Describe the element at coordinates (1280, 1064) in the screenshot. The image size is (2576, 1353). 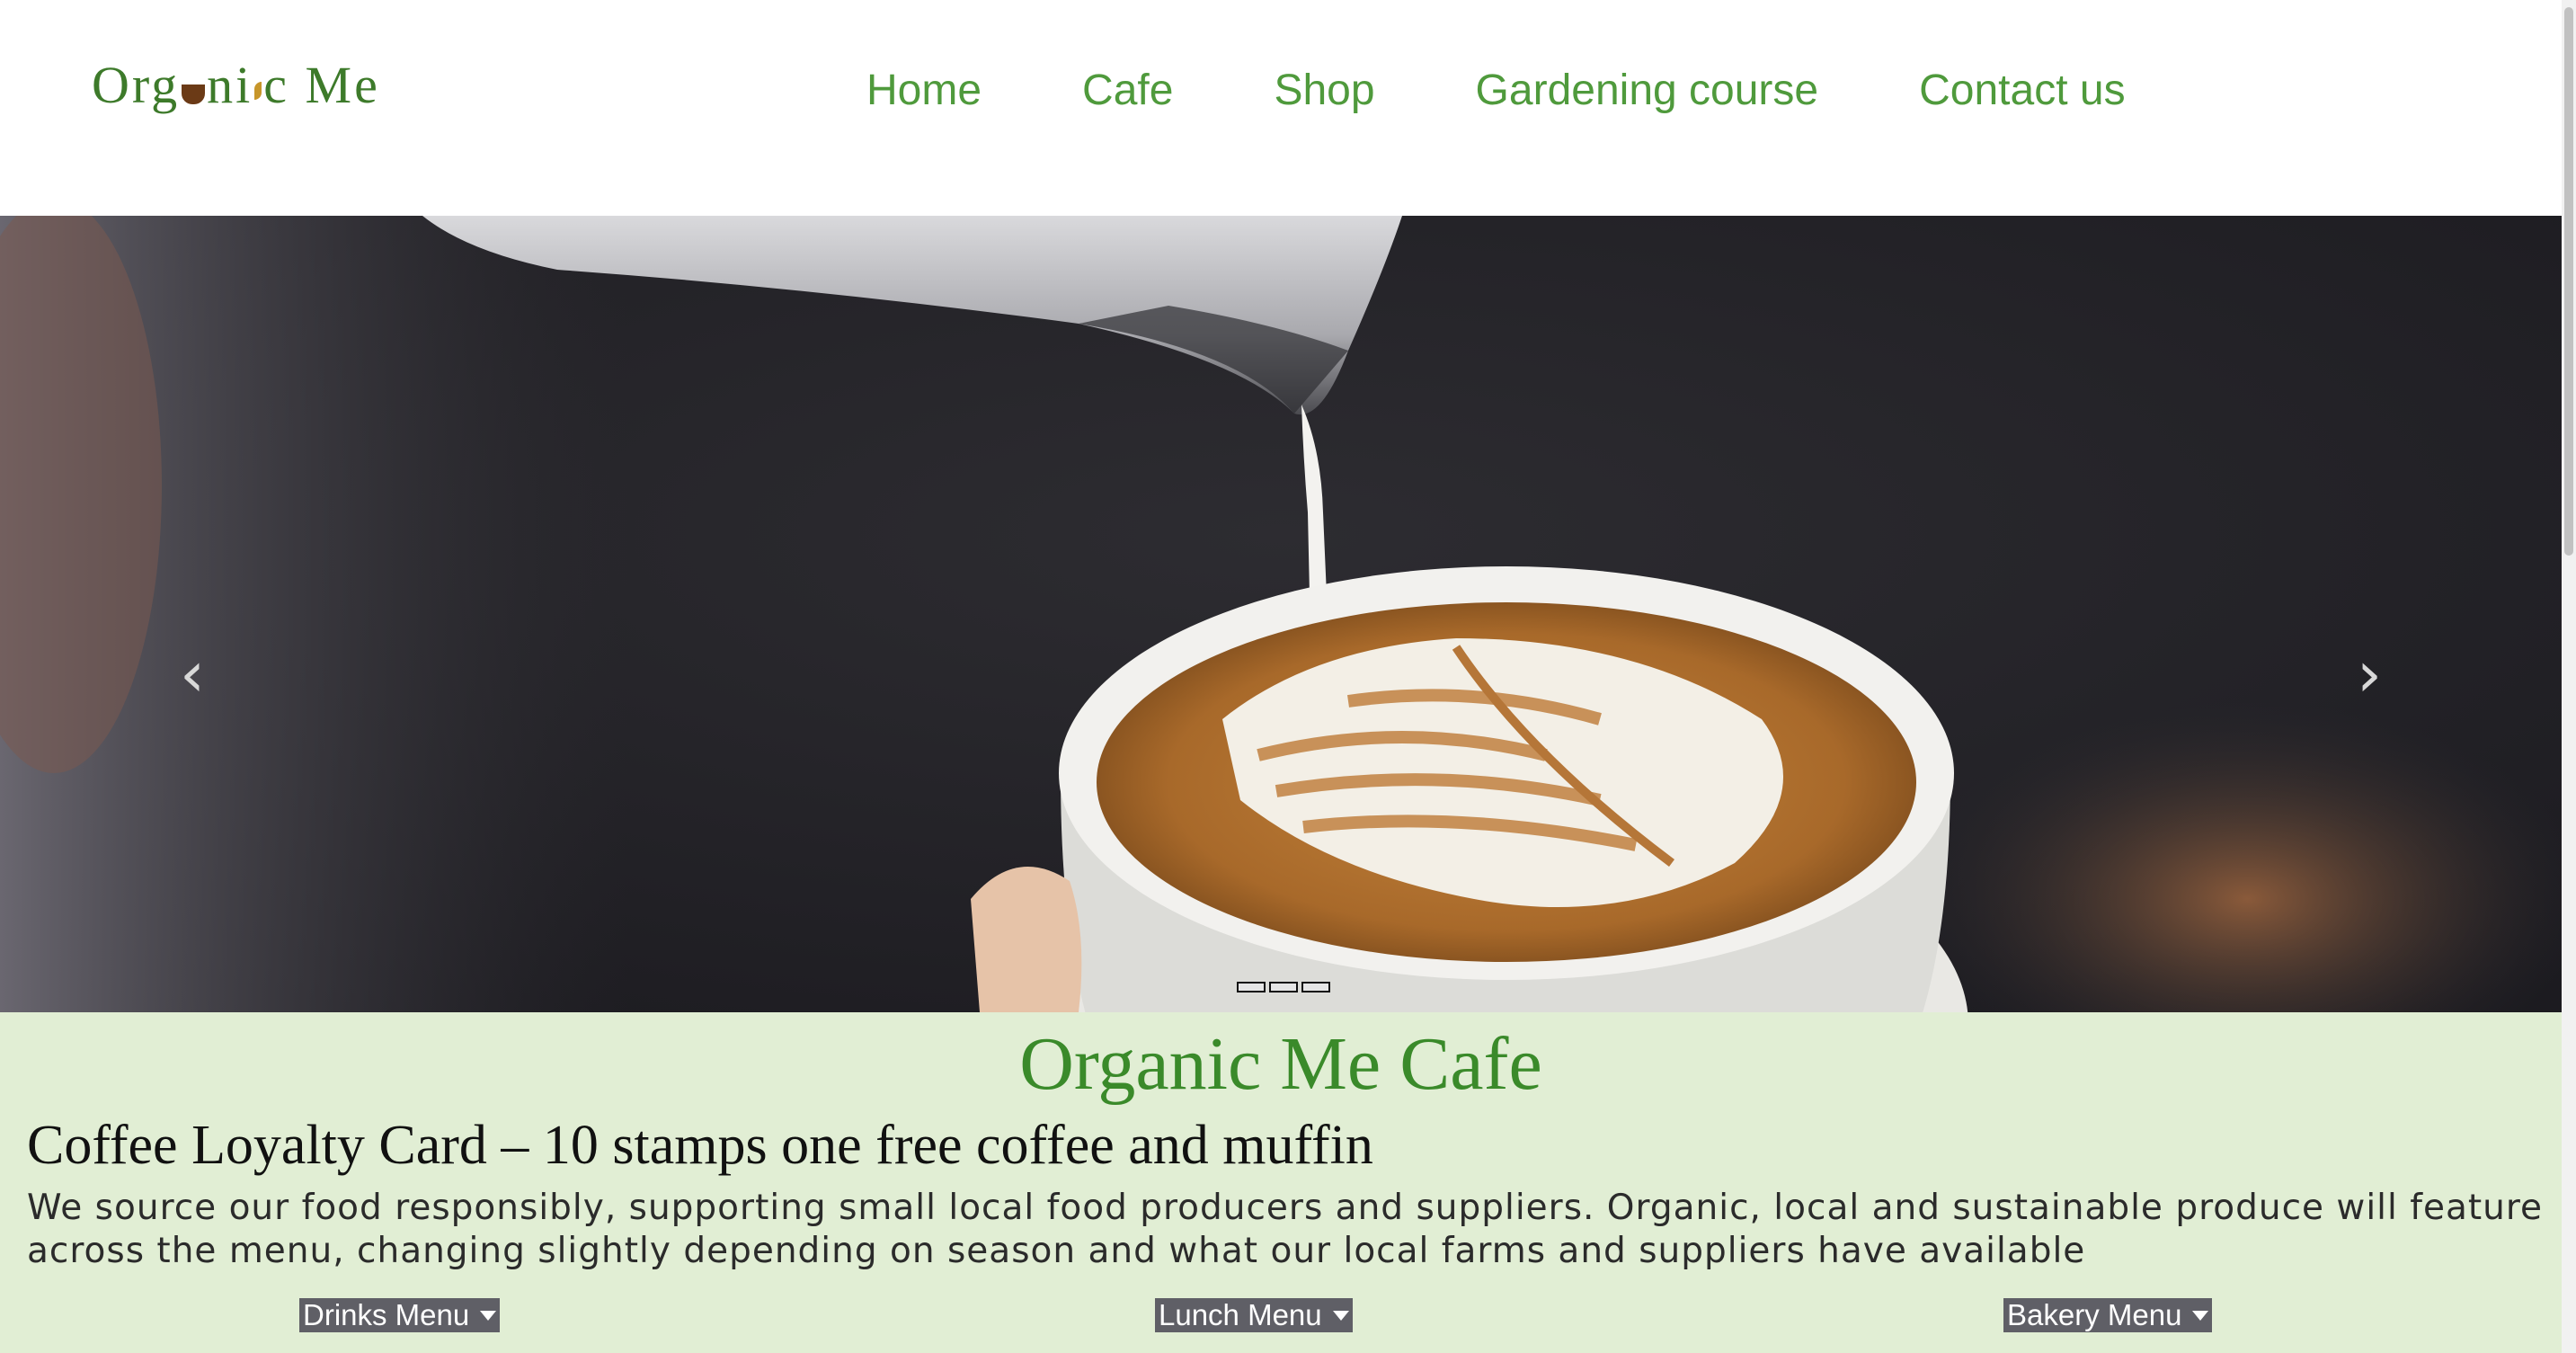
I see `page-title: Organic Me Cafe` at that location.